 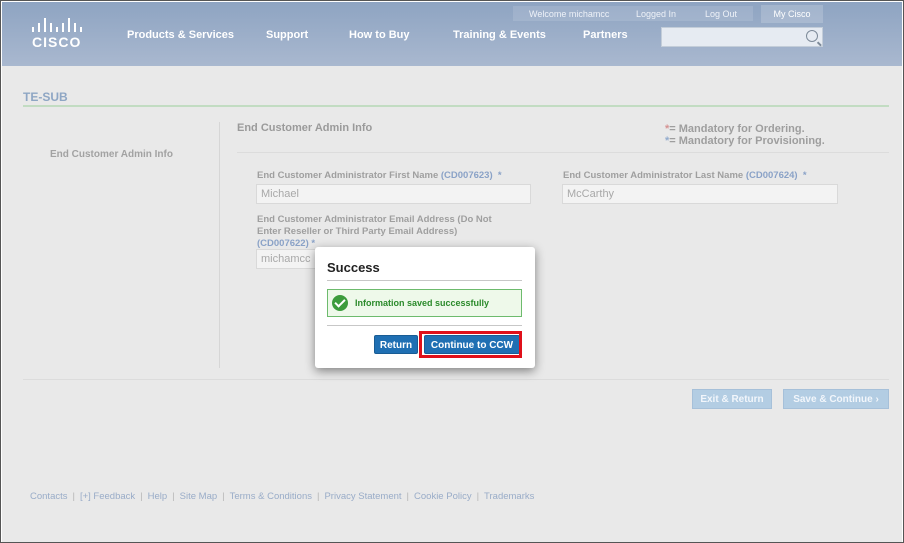 I want to click on footer-terms: Terms & Conditions, so click(x=271, y=496).